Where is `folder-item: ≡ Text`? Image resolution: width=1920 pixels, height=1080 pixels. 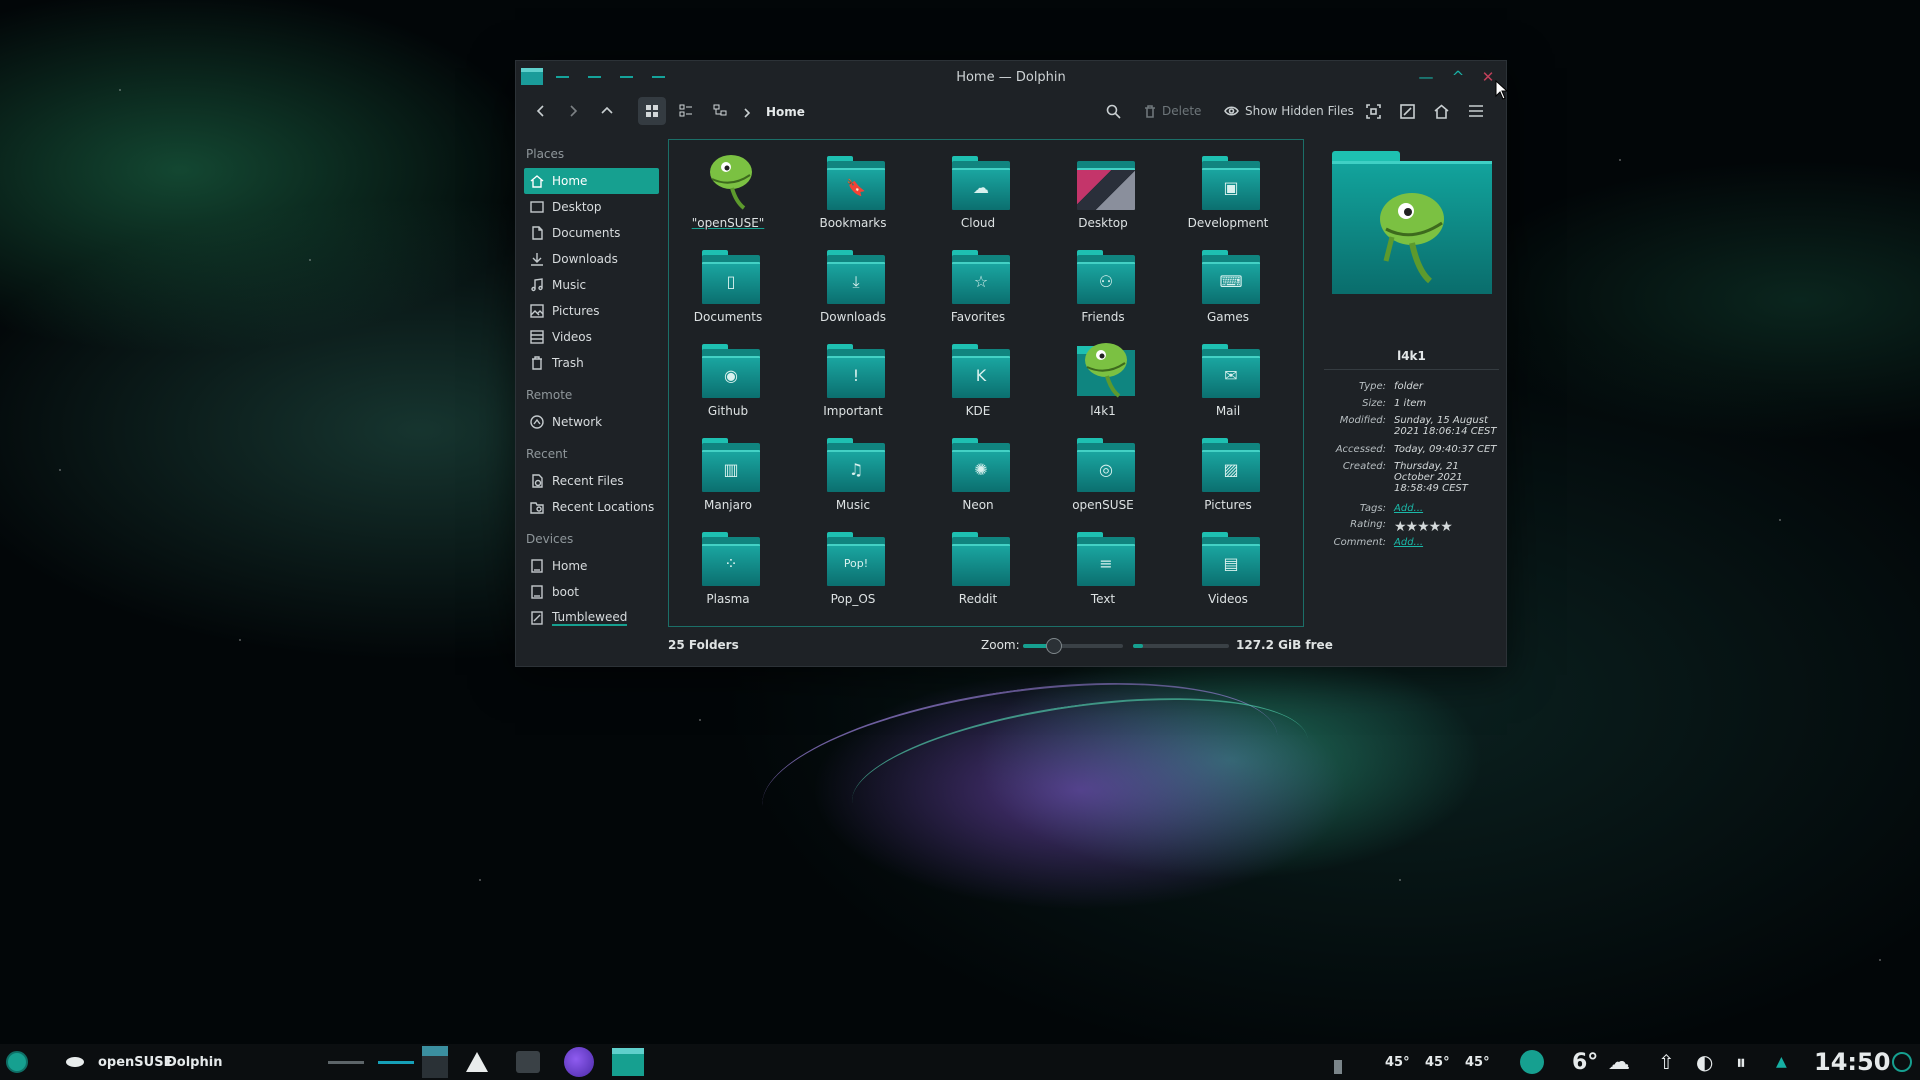 folder-item: ≡ Text is located at coordinates (1103, 569).